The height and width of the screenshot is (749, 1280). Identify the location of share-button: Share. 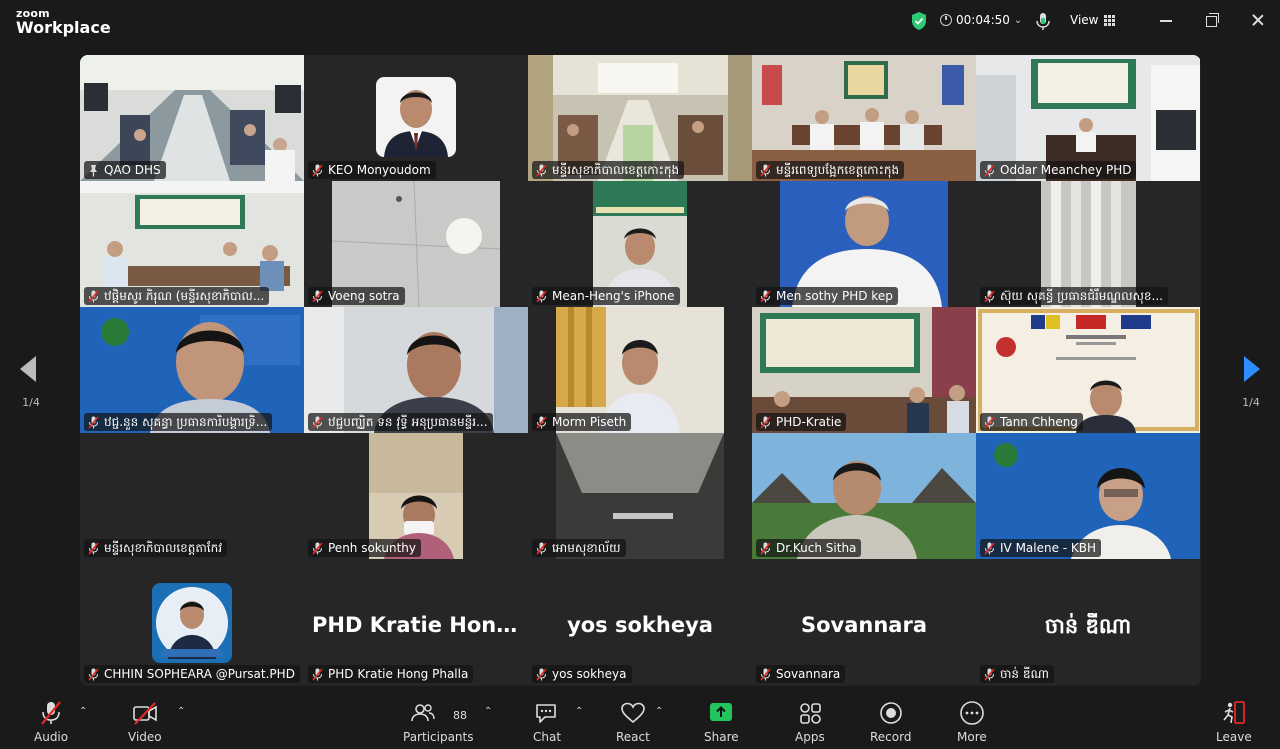
(721, 722).